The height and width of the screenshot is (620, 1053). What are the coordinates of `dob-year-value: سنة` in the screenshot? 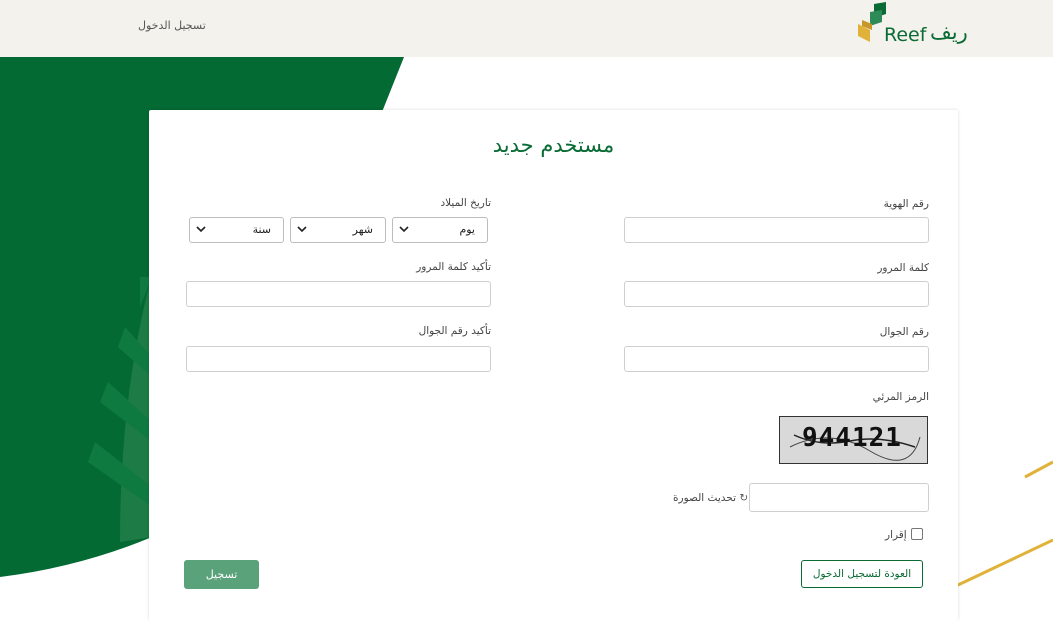 It's located at (261, 229).